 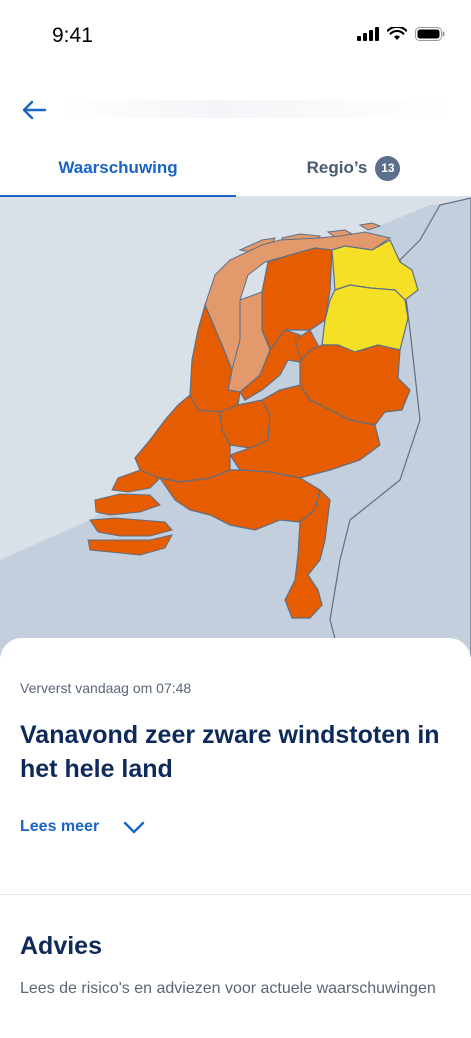 What do you see at coordinates (235, 36) in the screenshot?
I see `status-bar: 9:41` at bounding box center [235, 36].